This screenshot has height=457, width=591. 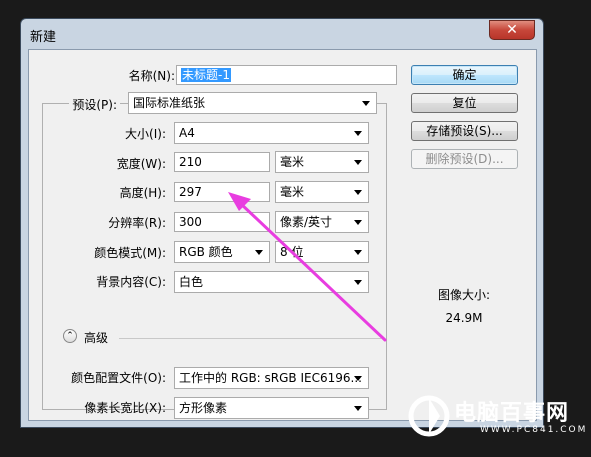 I want to click on annotation-arrow-shaft, so click(x=312, y=271).